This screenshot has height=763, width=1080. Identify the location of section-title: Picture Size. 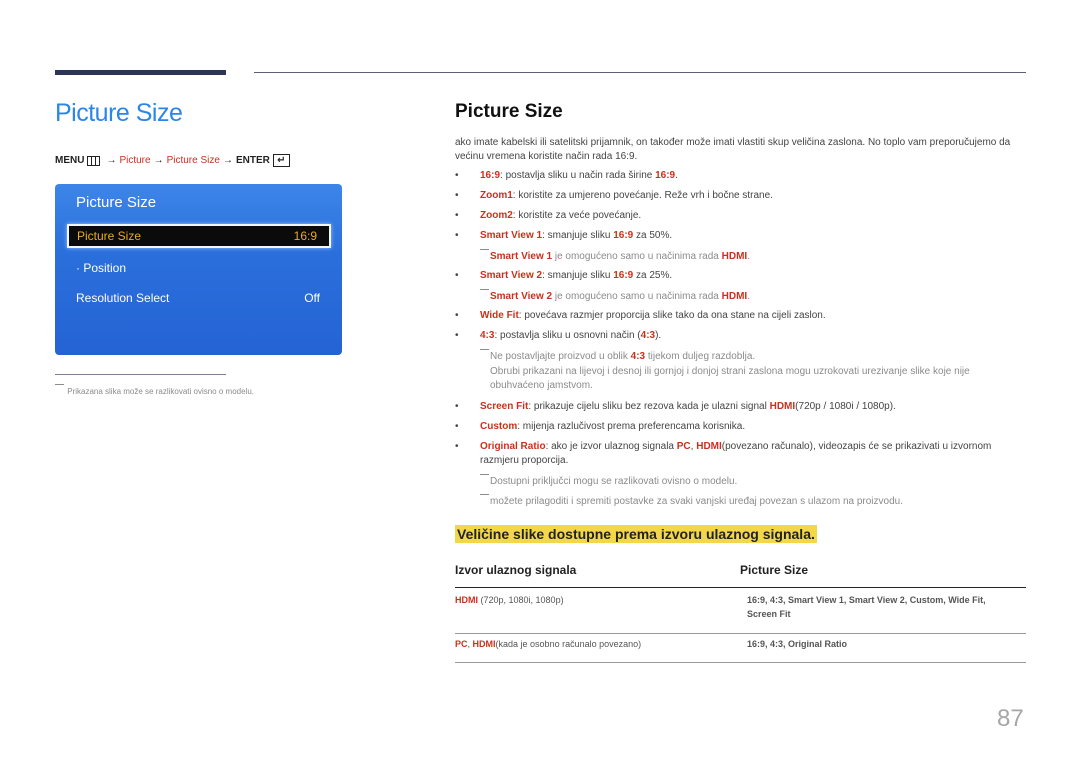
(509, 111).